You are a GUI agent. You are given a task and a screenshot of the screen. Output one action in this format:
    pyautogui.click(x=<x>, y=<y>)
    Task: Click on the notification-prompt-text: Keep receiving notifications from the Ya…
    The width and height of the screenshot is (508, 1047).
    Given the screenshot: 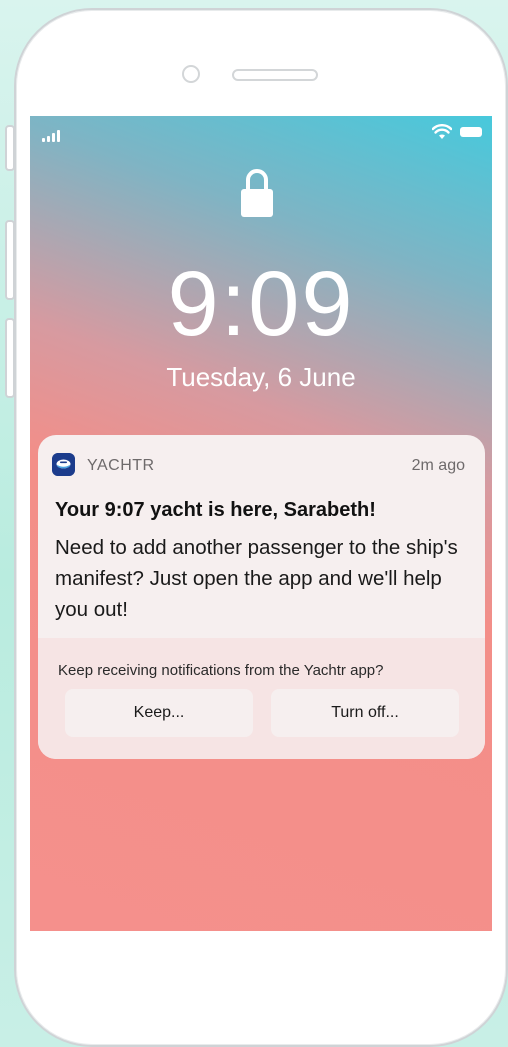 What is the action you would take?
    pyautogui.click(x=221, y=670)
    